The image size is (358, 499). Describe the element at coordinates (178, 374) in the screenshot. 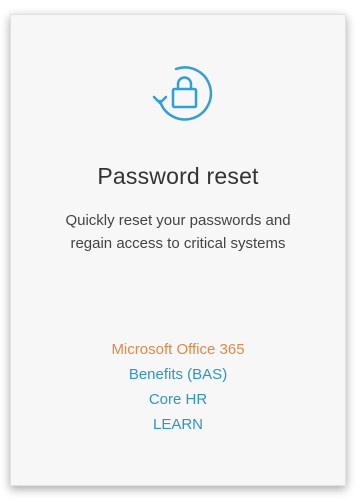

I see `link-benefits-bas: Benefits (BAS)` at that location.